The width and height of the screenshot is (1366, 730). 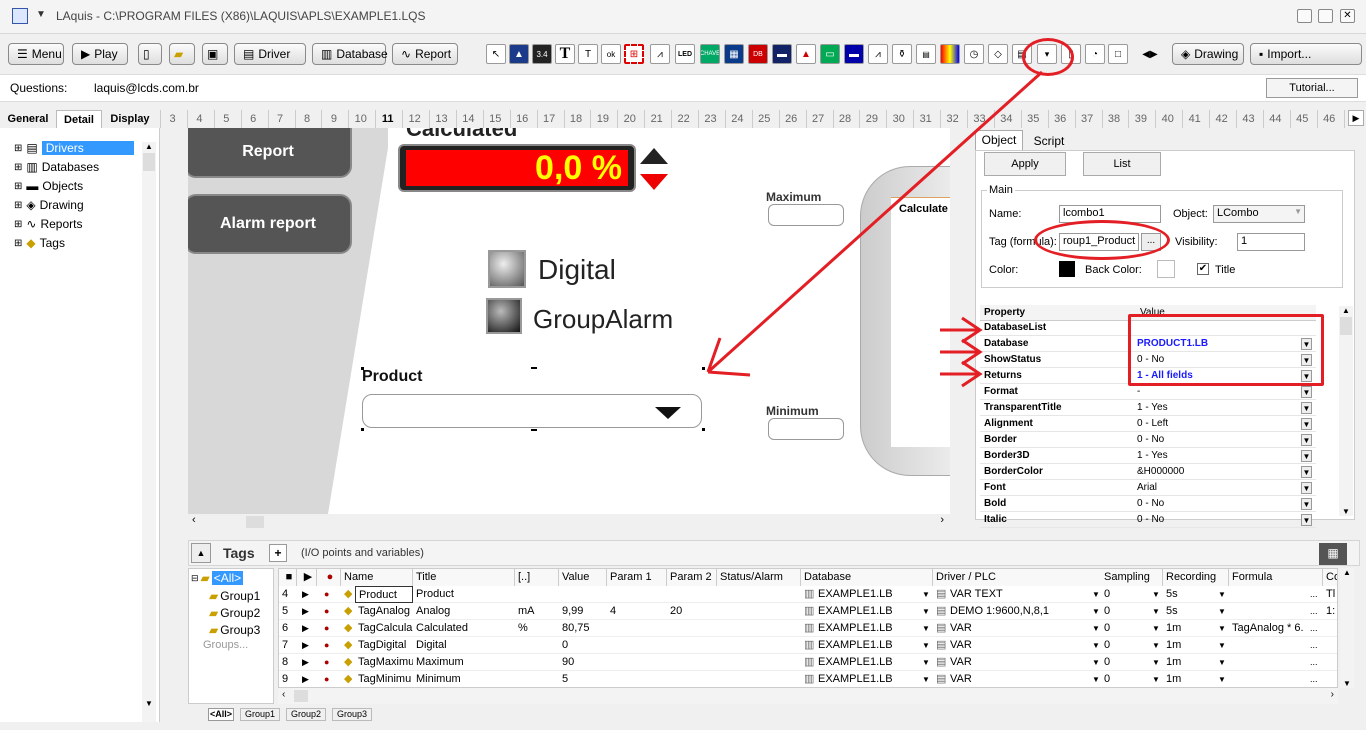 What do you see at coordinates (464, 577) in the screenshot?
I see `column-header: Title` at bounding box center [464, 577].